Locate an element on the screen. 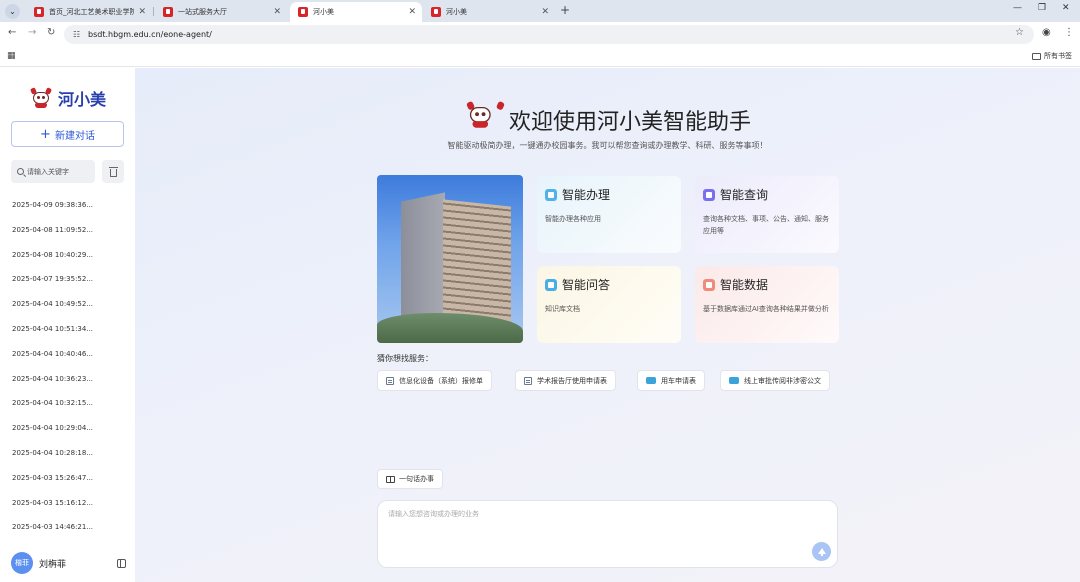  search-icon is located at coordinates (20, 171).